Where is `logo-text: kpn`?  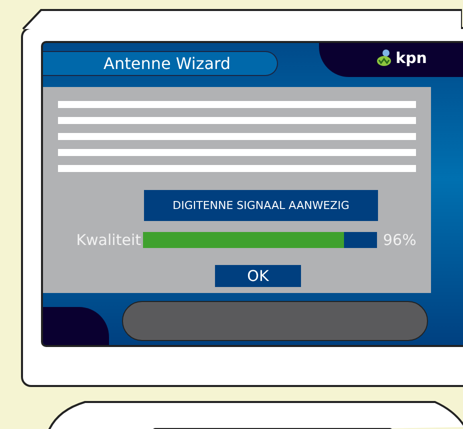
logo-text: kpn is located at coordinates (411, 58).